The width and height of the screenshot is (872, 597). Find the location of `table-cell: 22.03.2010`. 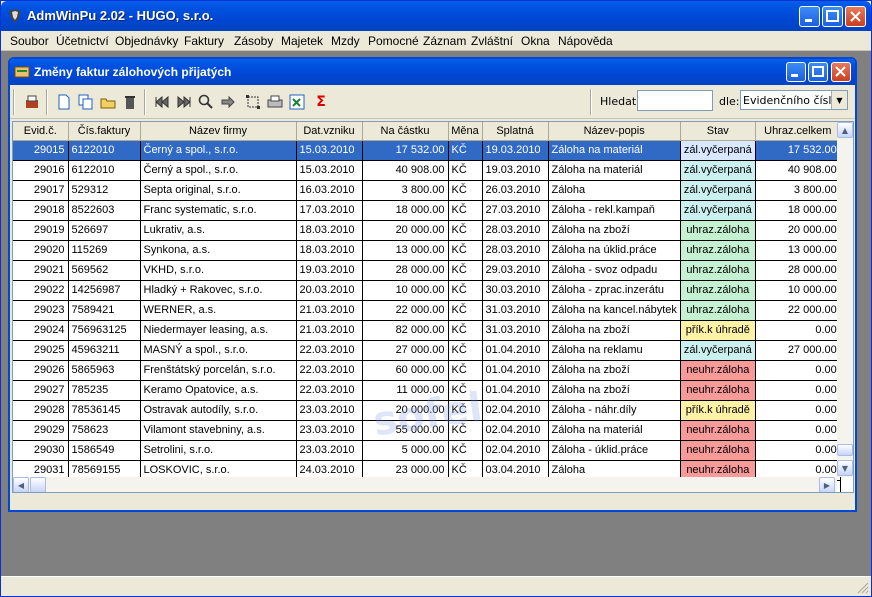

table-cell: 22.03.2010 is located at coordinates (329, 390).